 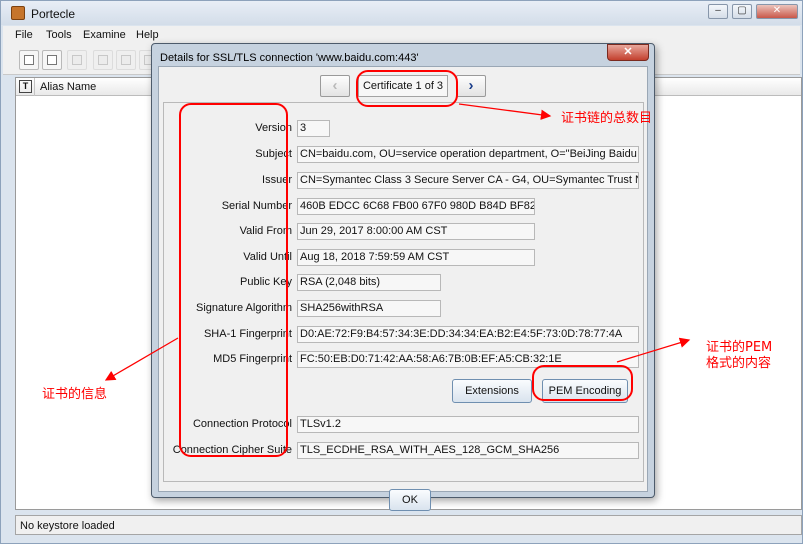 What do you see at coordinates (416, 257) in the screenshot?
I see `valid-until-field: Aug 18, 2018 7:59:59 AM CST` at bounding box center [416, 257].